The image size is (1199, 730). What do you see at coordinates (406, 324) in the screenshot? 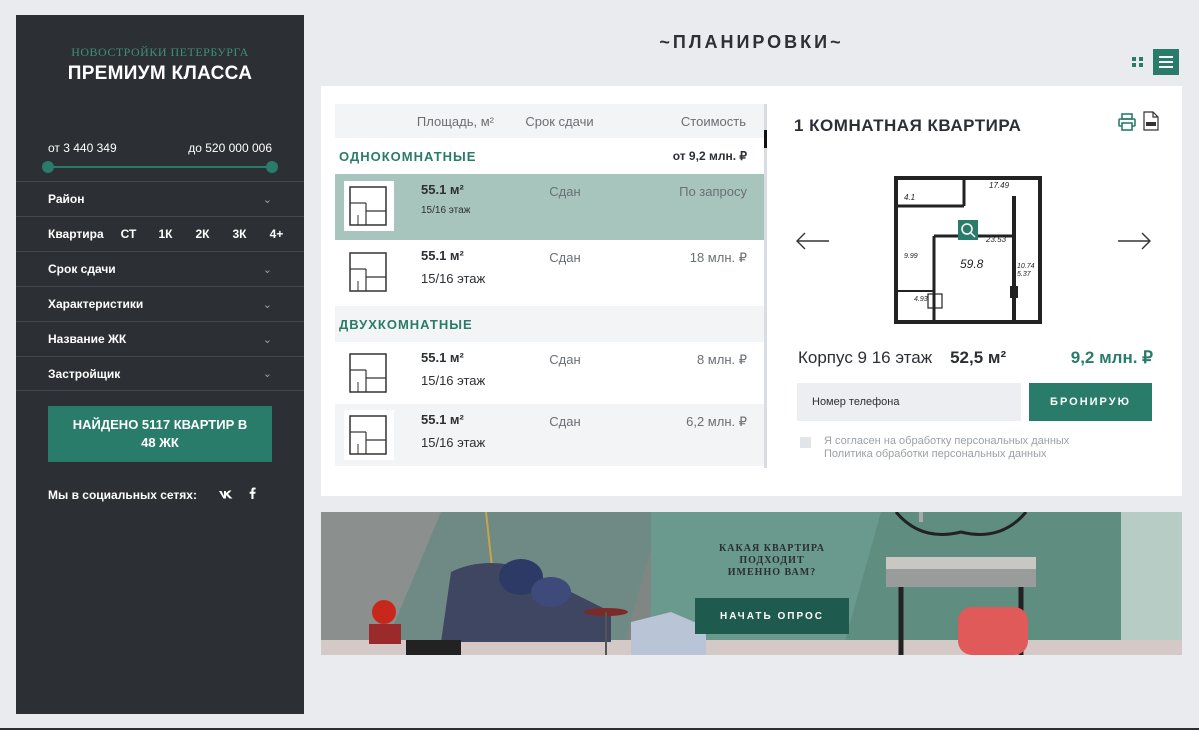
I see `group-name: ДВУХКОМНАТНЫЕ` at bounding box center [406, 324].